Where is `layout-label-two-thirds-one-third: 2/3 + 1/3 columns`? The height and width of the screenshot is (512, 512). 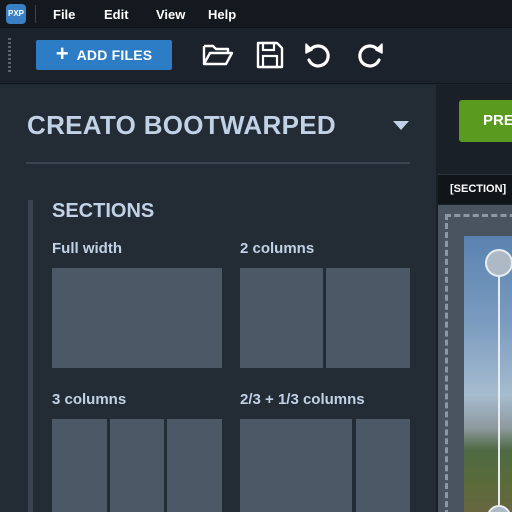
layout-label-two-thirds-one-third: 2/3 + 1/3 columns is located at coordinates (302, 399).